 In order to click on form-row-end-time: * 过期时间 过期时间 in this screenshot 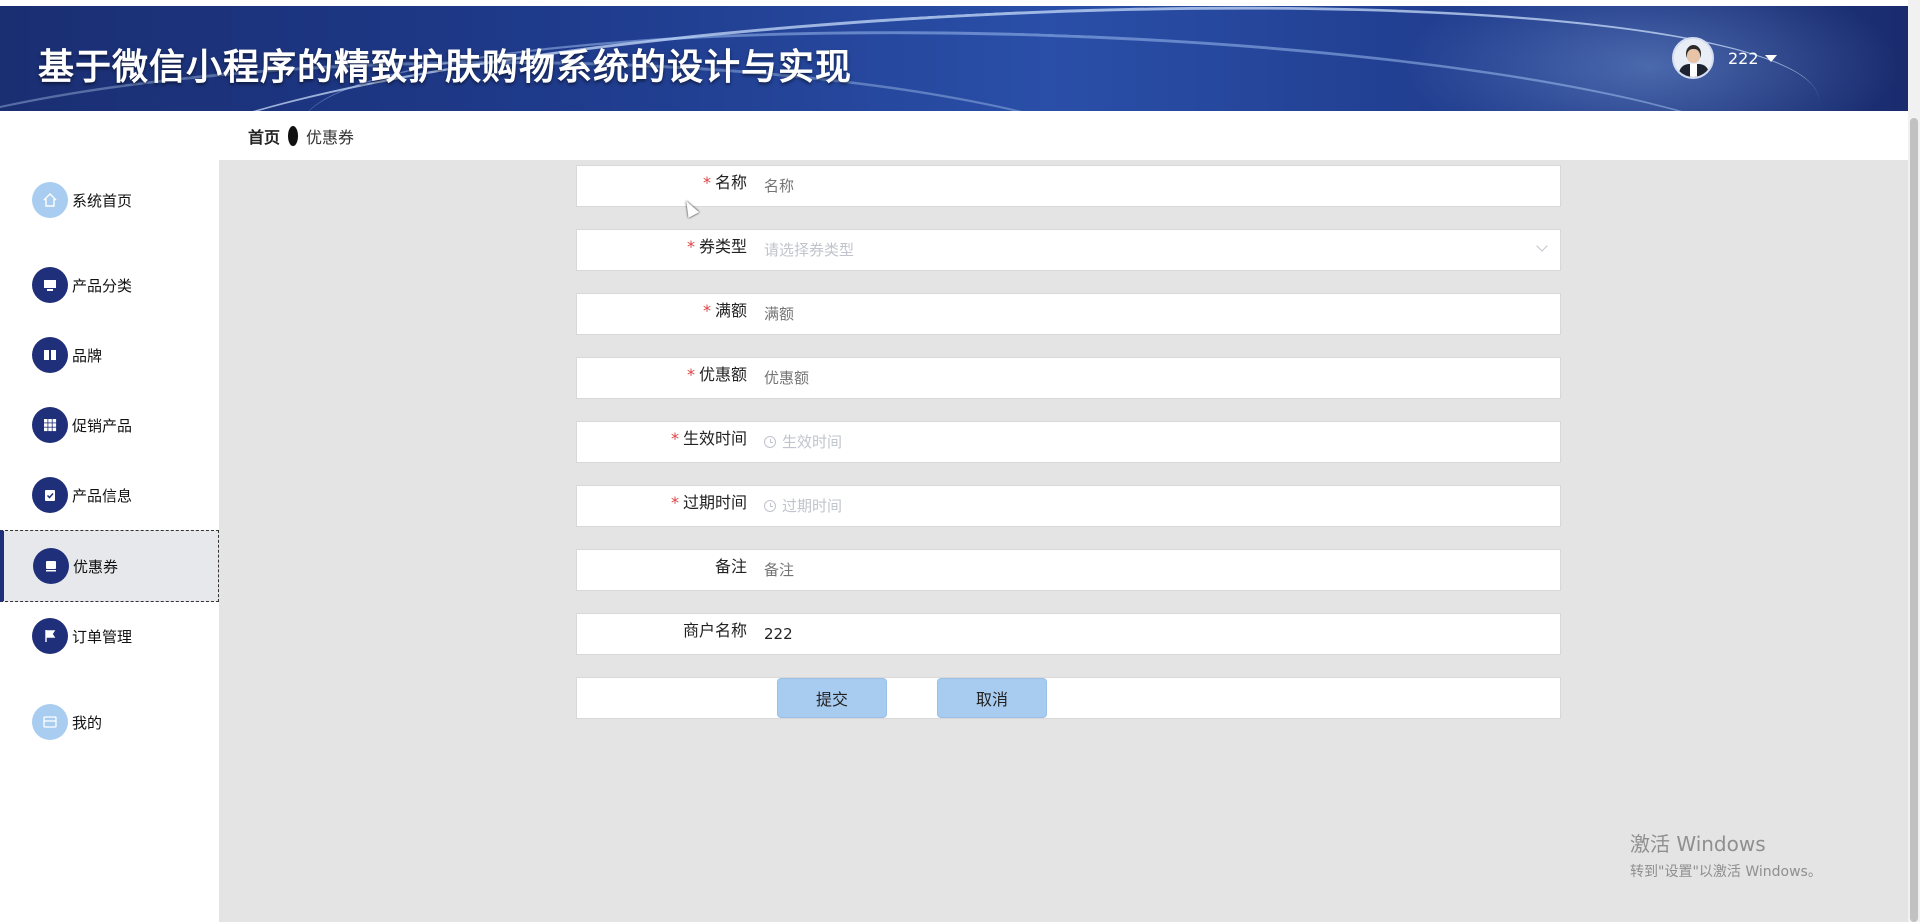, I will do `click(1068, 506)`.